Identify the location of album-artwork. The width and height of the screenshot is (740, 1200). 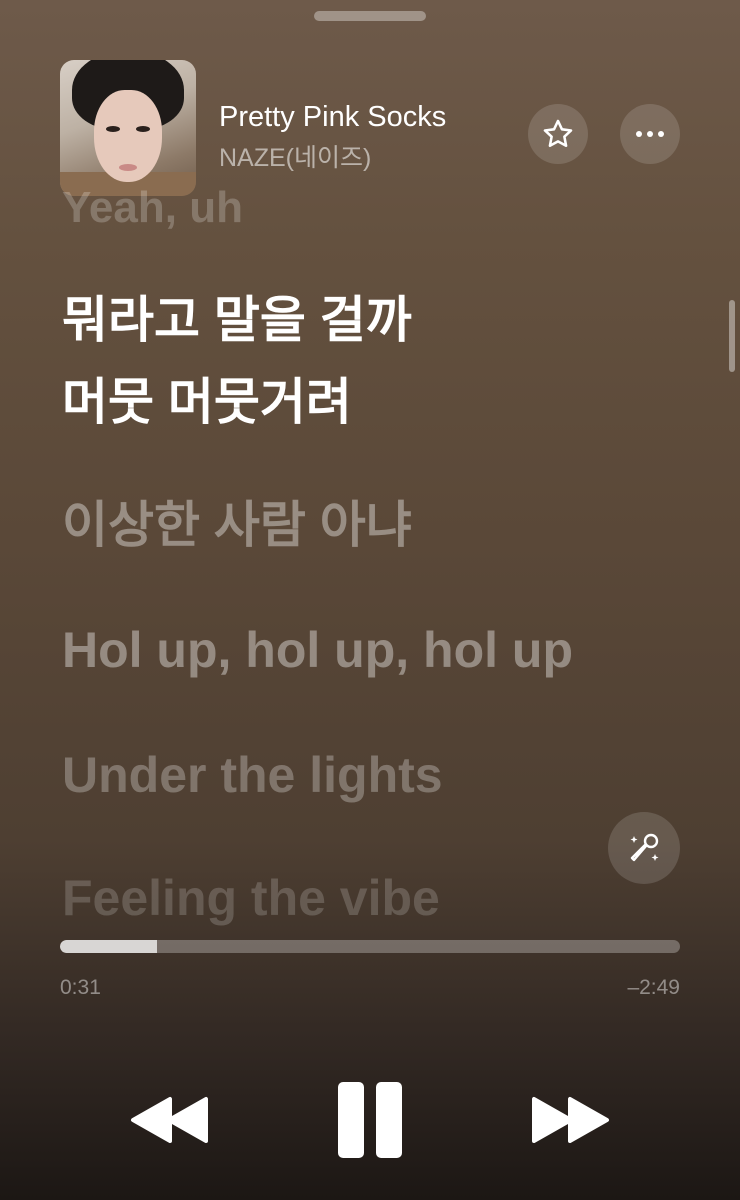
(128, 128).